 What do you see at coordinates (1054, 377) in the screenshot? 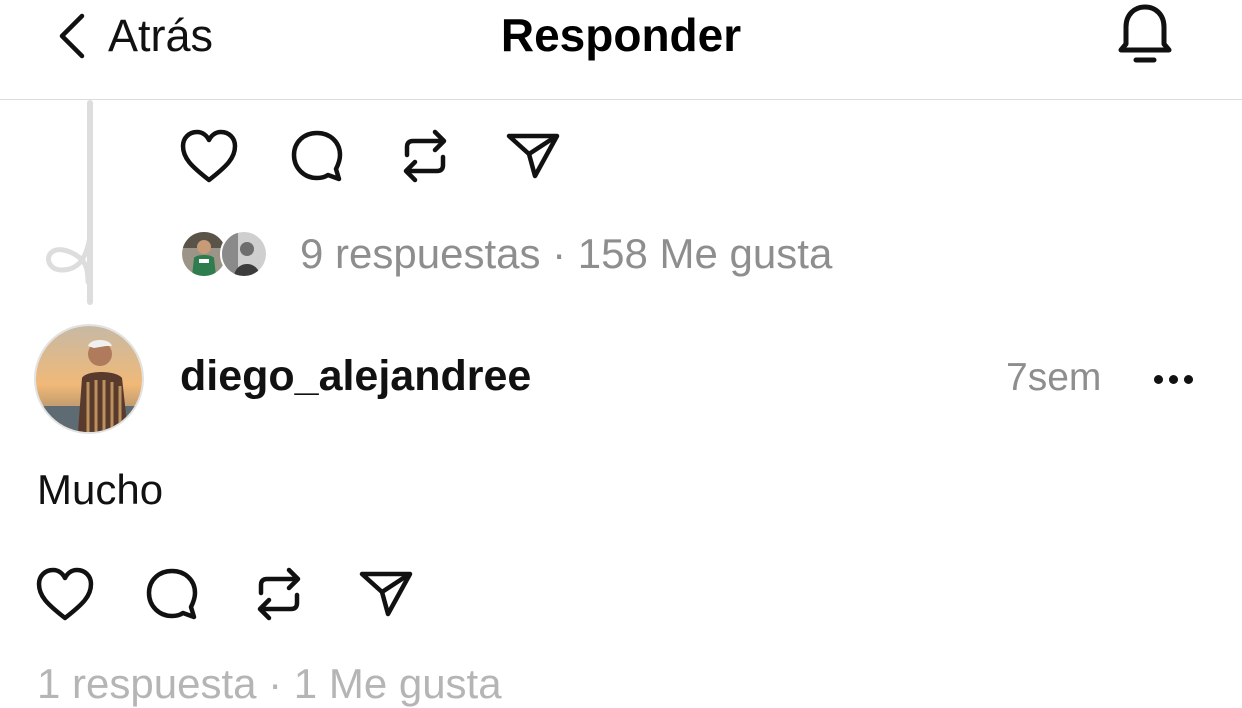
I see `post-timestamp: 7sem` at bounding box center [1054, 377].